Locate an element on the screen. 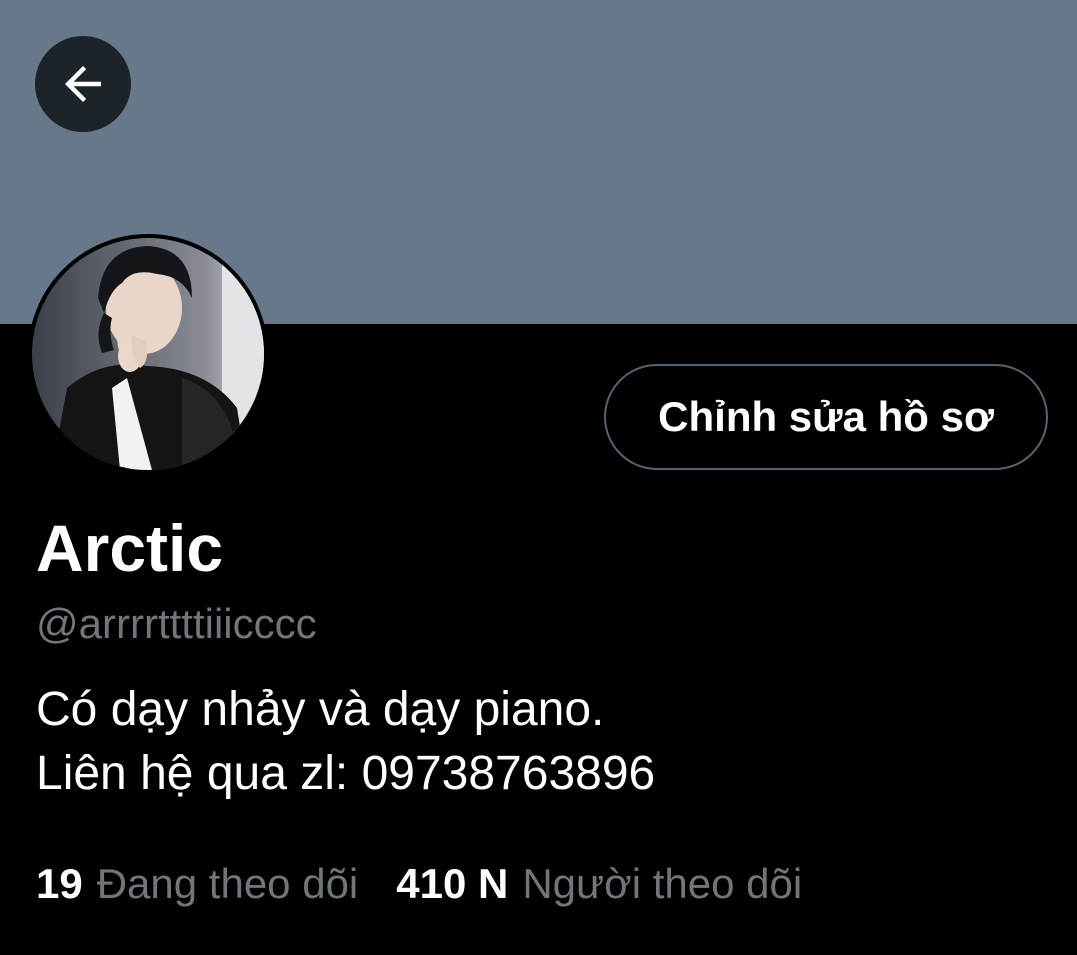 The image size is (1077, 955). back-button is located at coordinates (83, 84).